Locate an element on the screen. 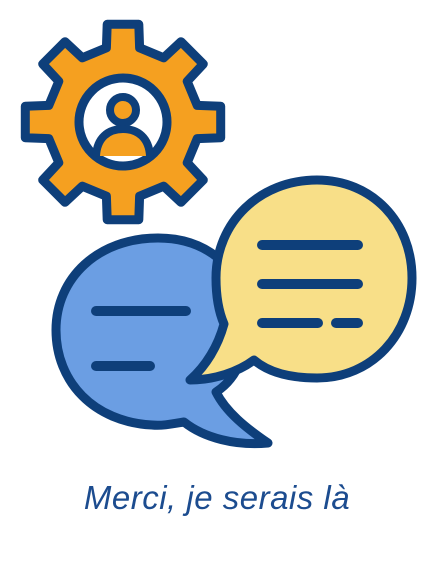 The image size is (434, 575). user-head is located at coordinates (123, 110).